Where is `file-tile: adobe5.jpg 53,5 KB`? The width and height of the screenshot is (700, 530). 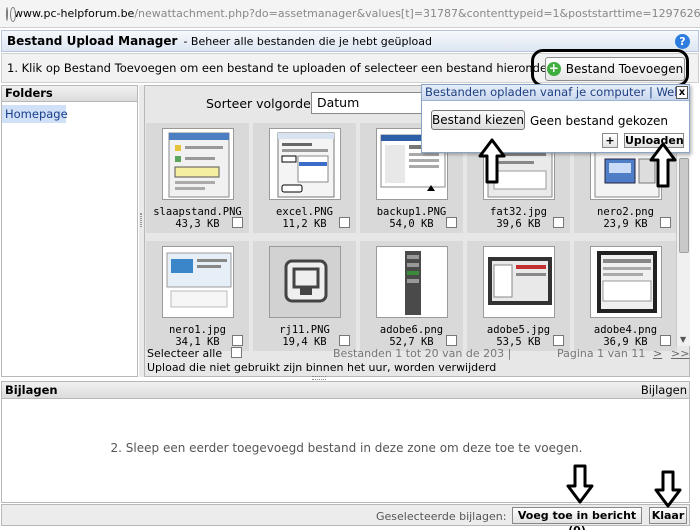 file-tile: adobe5.jpg 53,5 KB is located at coordinates (518, 296).